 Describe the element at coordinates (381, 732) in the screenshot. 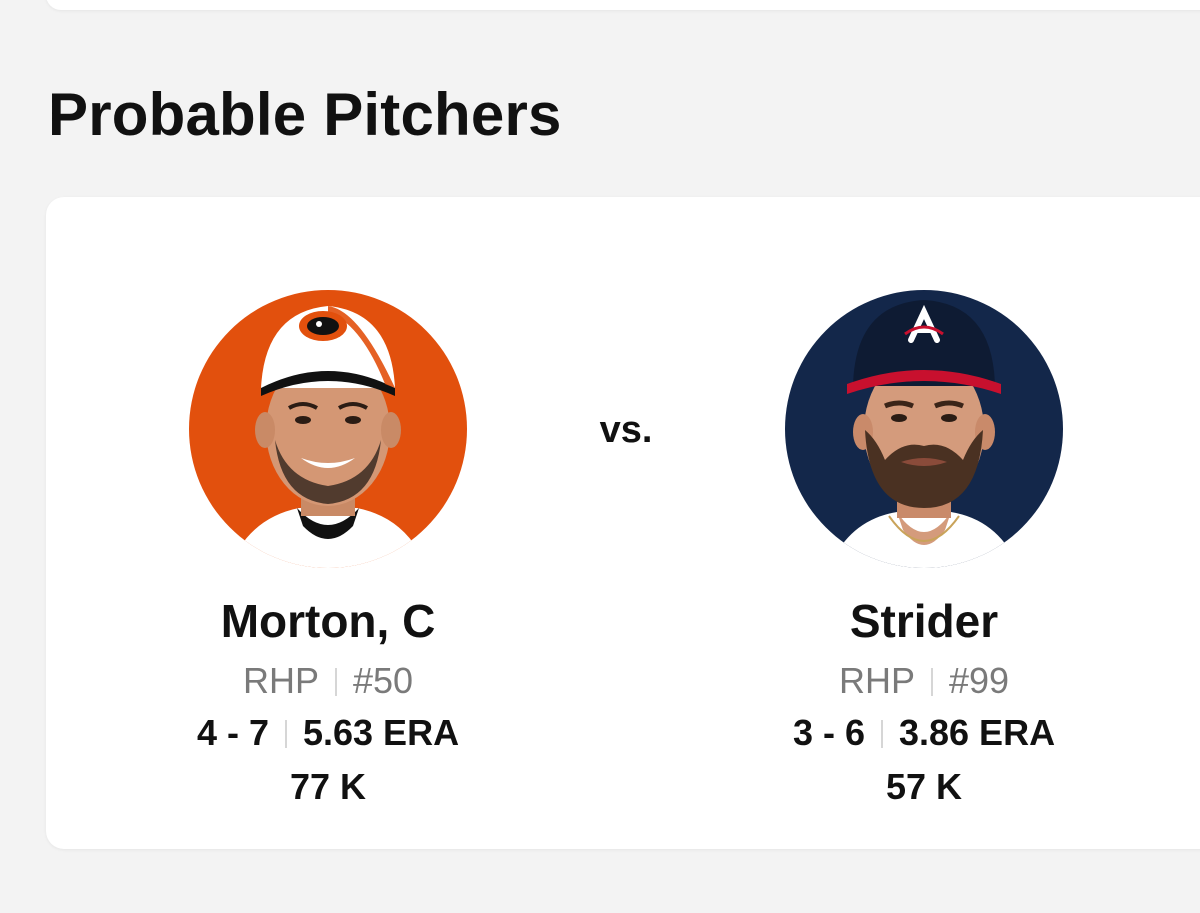

I see `pitcher-era: 5.63 ERA` at that location.